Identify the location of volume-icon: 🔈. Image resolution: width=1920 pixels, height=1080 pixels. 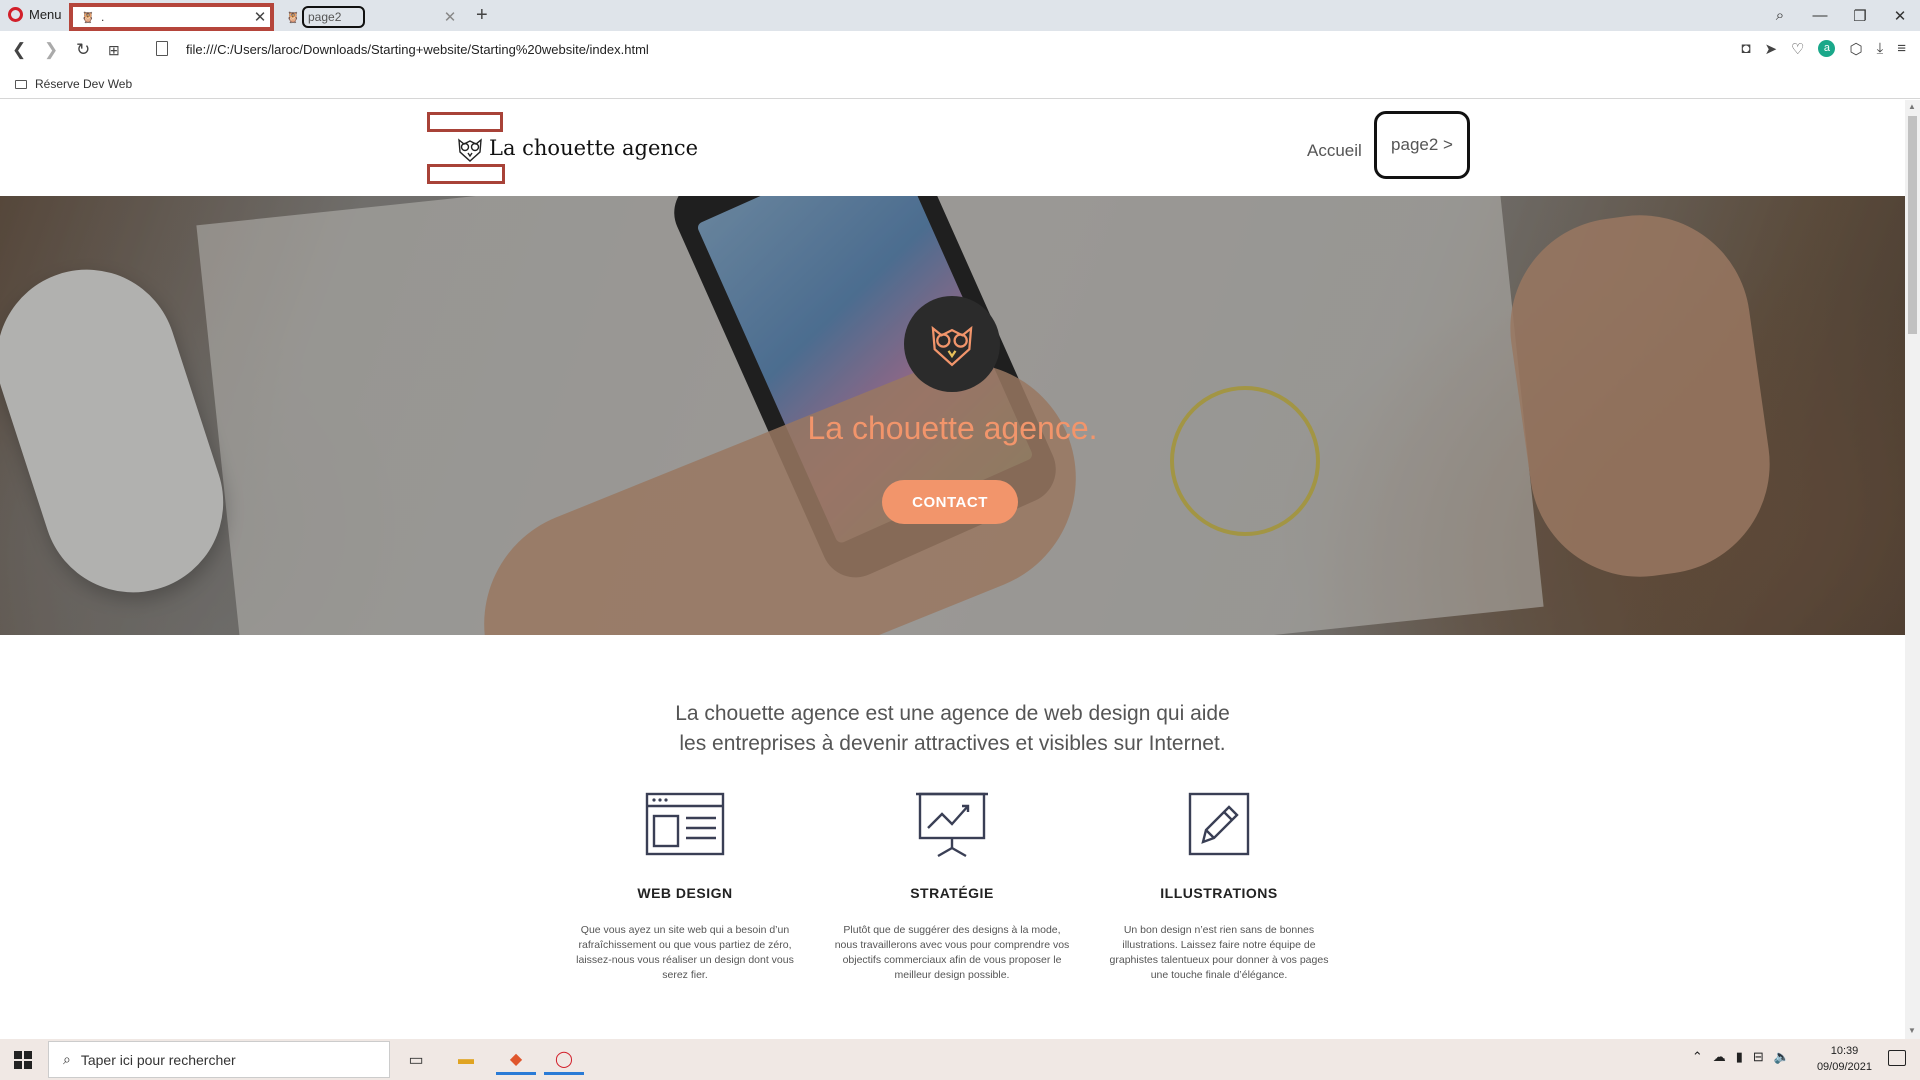
(1782, 1057).